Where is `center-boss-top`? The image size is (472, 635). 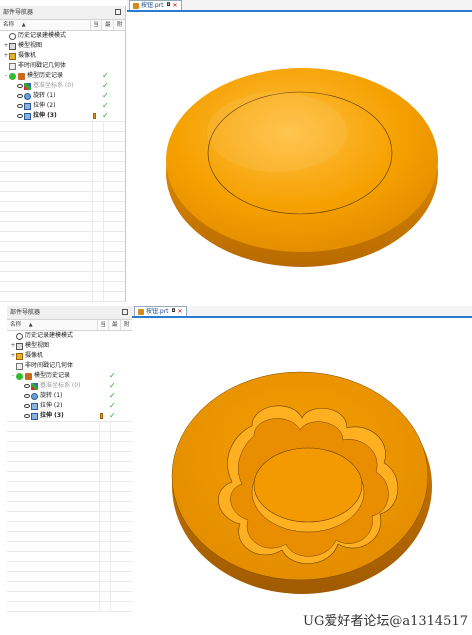
center-boss-top is located at coordinates (308, 485).